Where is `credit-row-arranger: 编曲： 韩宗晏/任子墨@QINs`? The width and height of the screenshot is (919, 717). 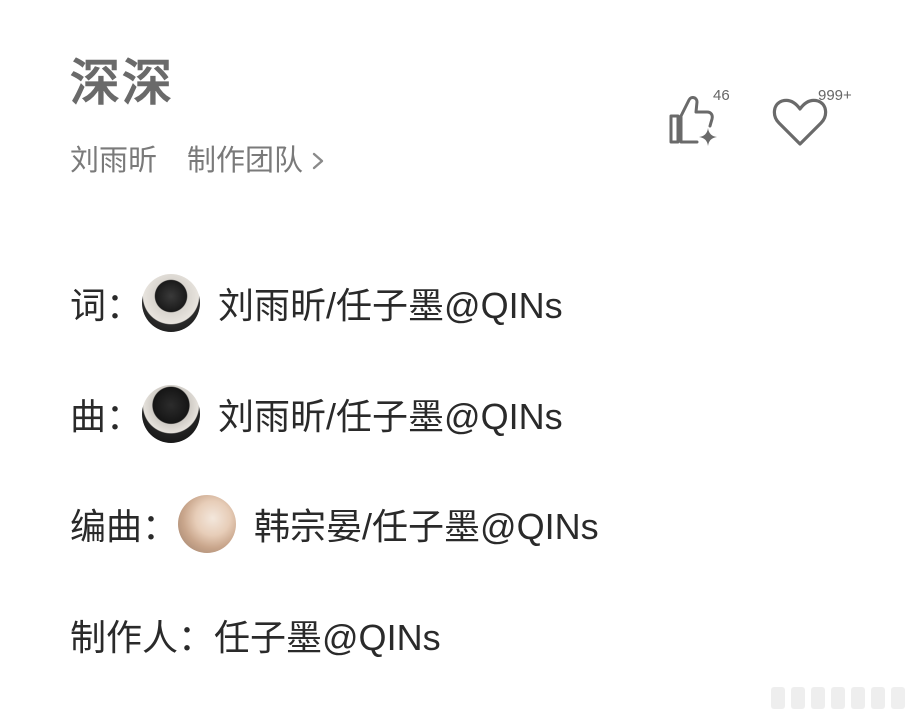
credit-row-arranger: 编曲： 韩宗晏/任子墨@QINs is located at coordinates (334, 524).